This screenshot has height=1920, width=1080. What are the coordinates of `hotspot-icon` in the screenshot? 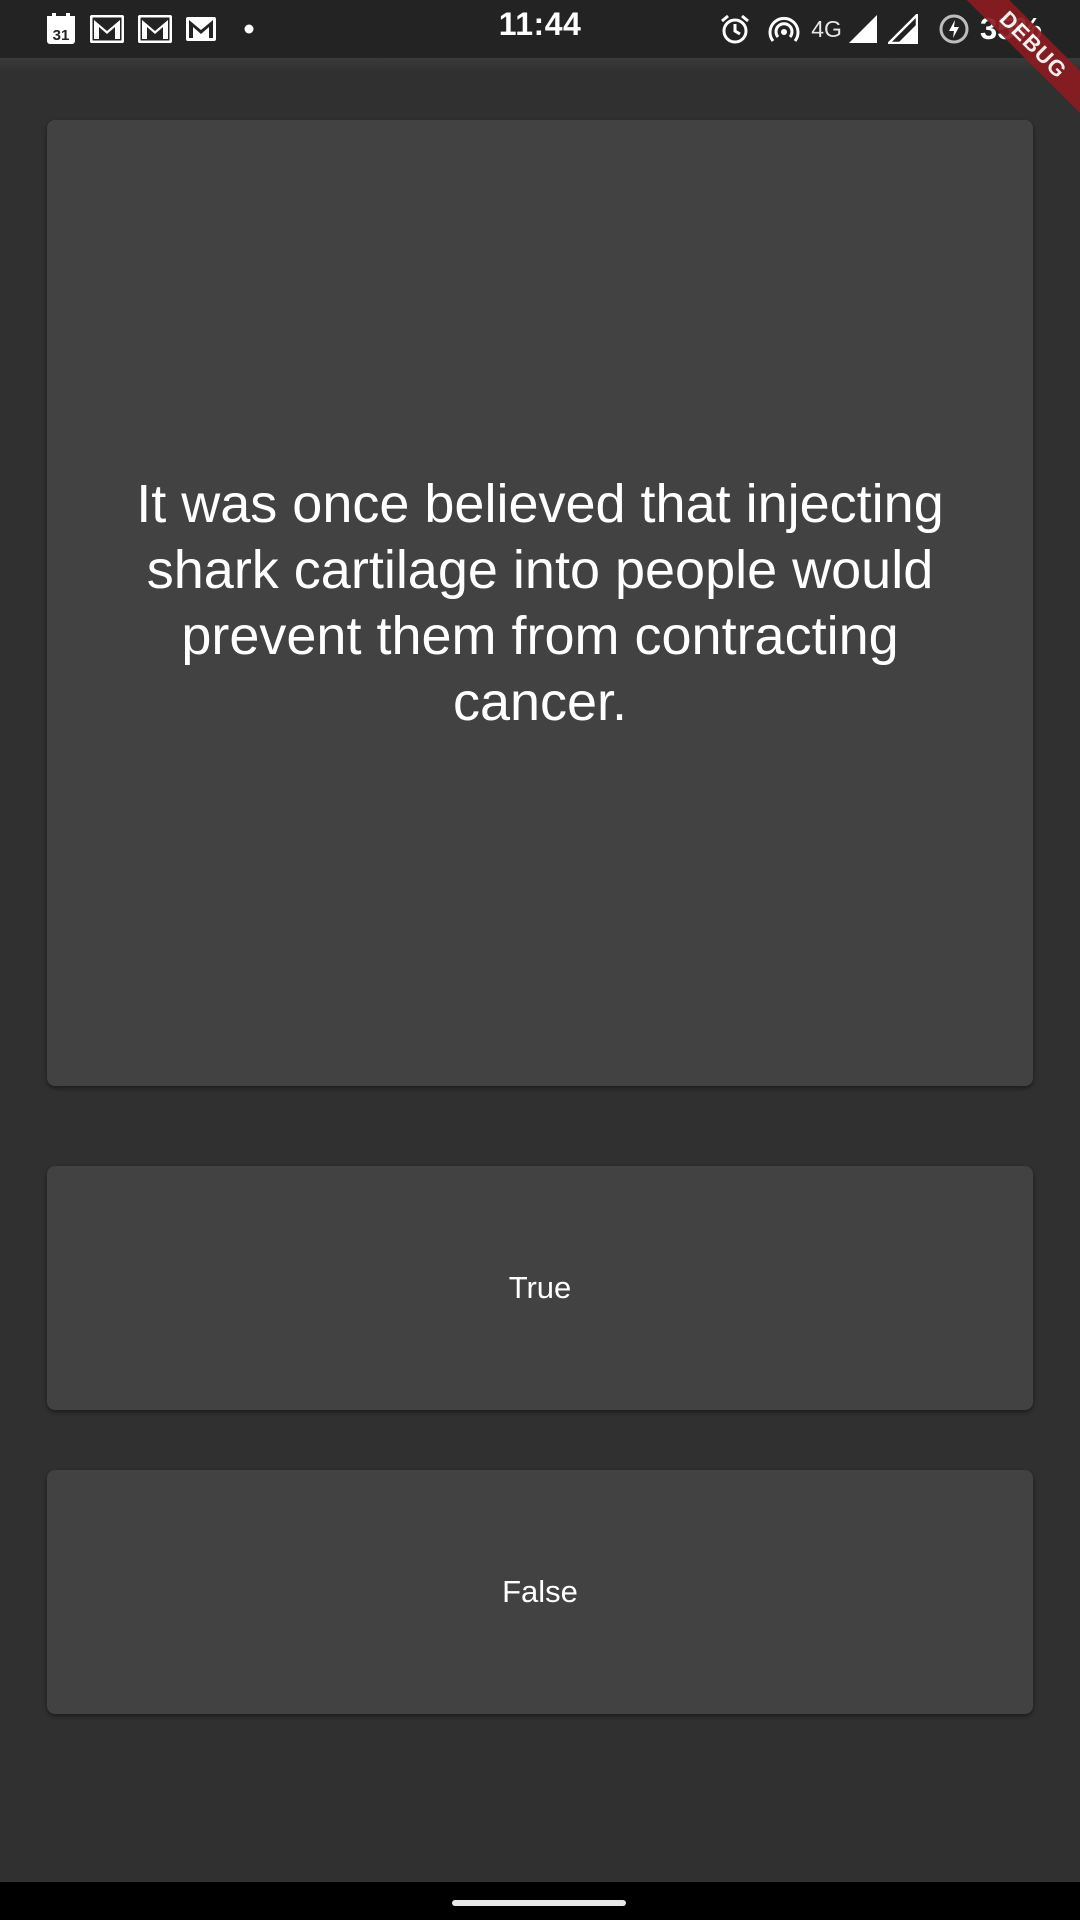 It's located at (784, 29).